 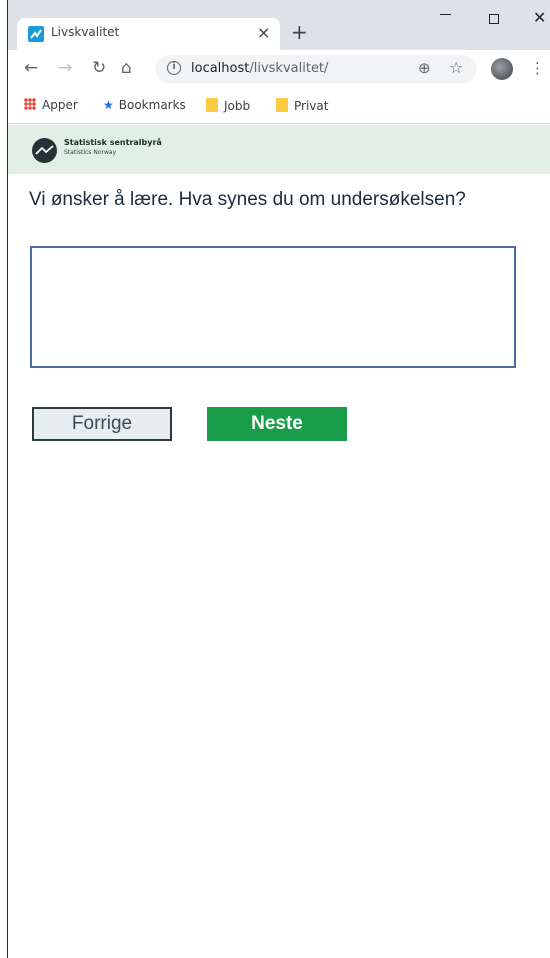 I want to click on new-tab-button: +, so click(x=299, y=32).